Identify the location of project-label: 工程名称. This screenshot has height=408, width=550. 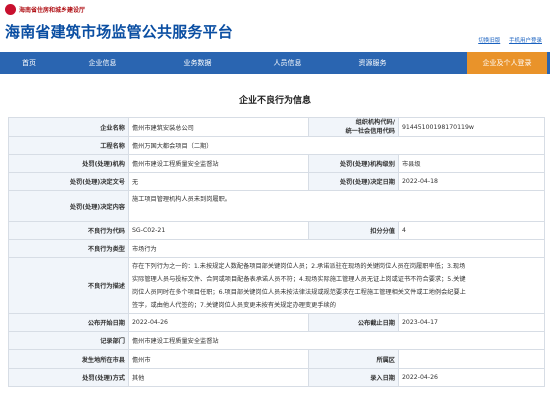
(68, 145).